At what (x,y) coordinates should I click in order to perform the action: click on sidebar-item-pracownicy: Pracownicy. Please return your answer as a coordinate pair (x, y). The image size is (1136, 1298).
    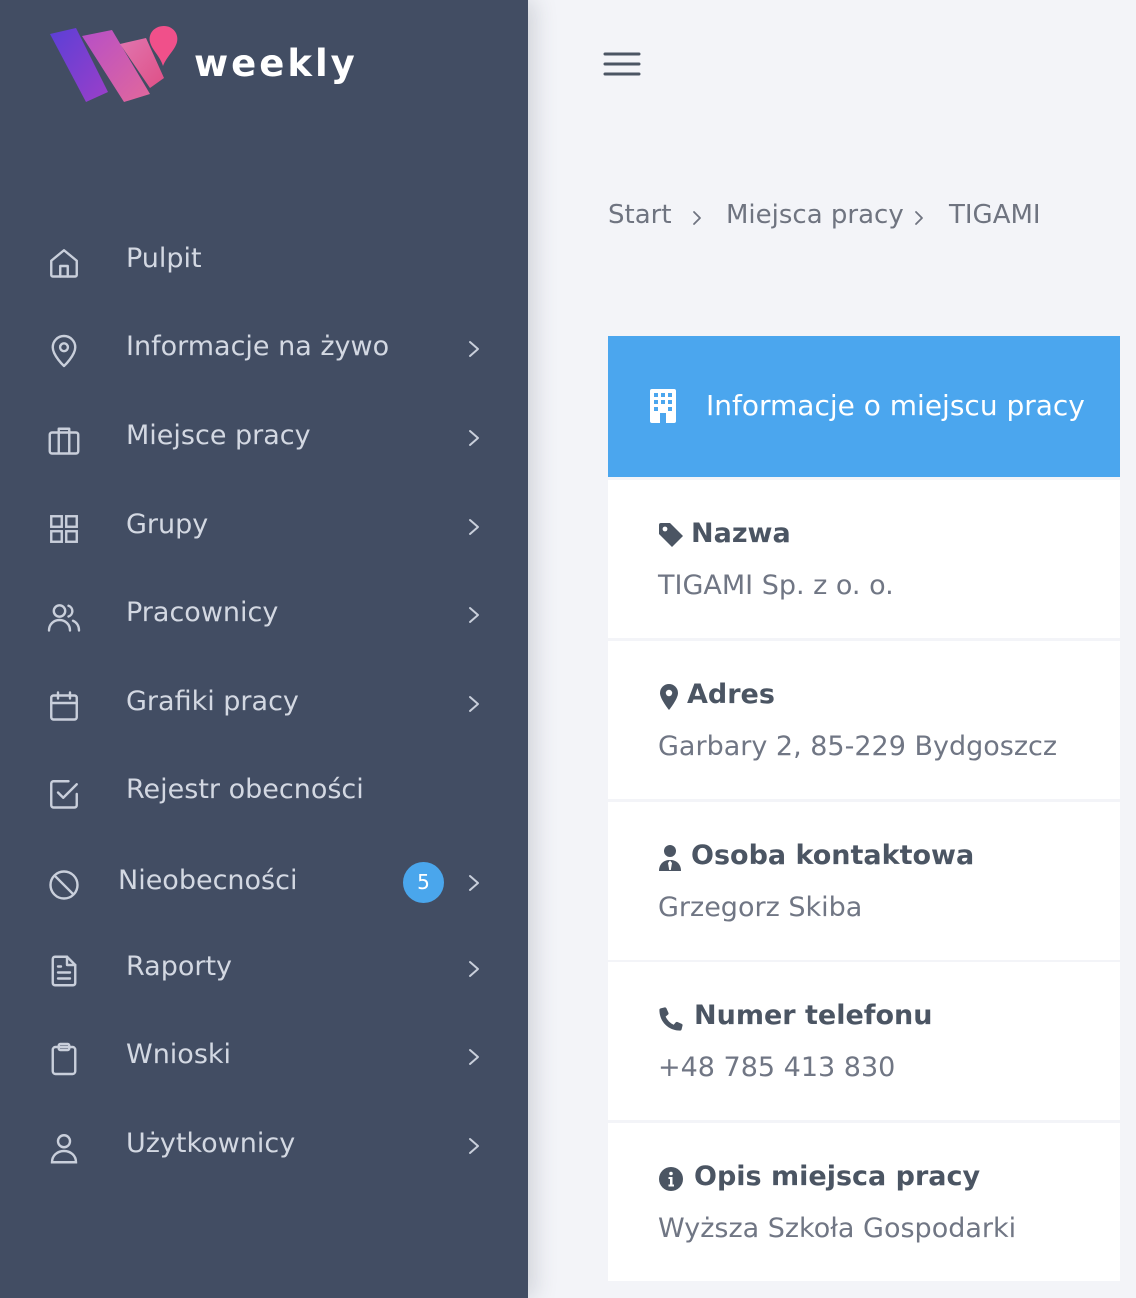
    Looking at the image, I should click on (264, 614).